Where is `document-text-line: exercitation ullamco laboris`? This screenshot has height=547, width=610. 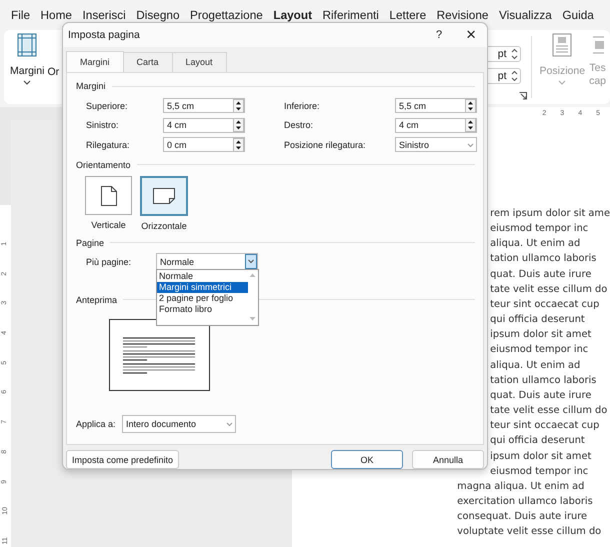
document-text-line: exercitation ullamco laboris is located at coordinates (525, 501).